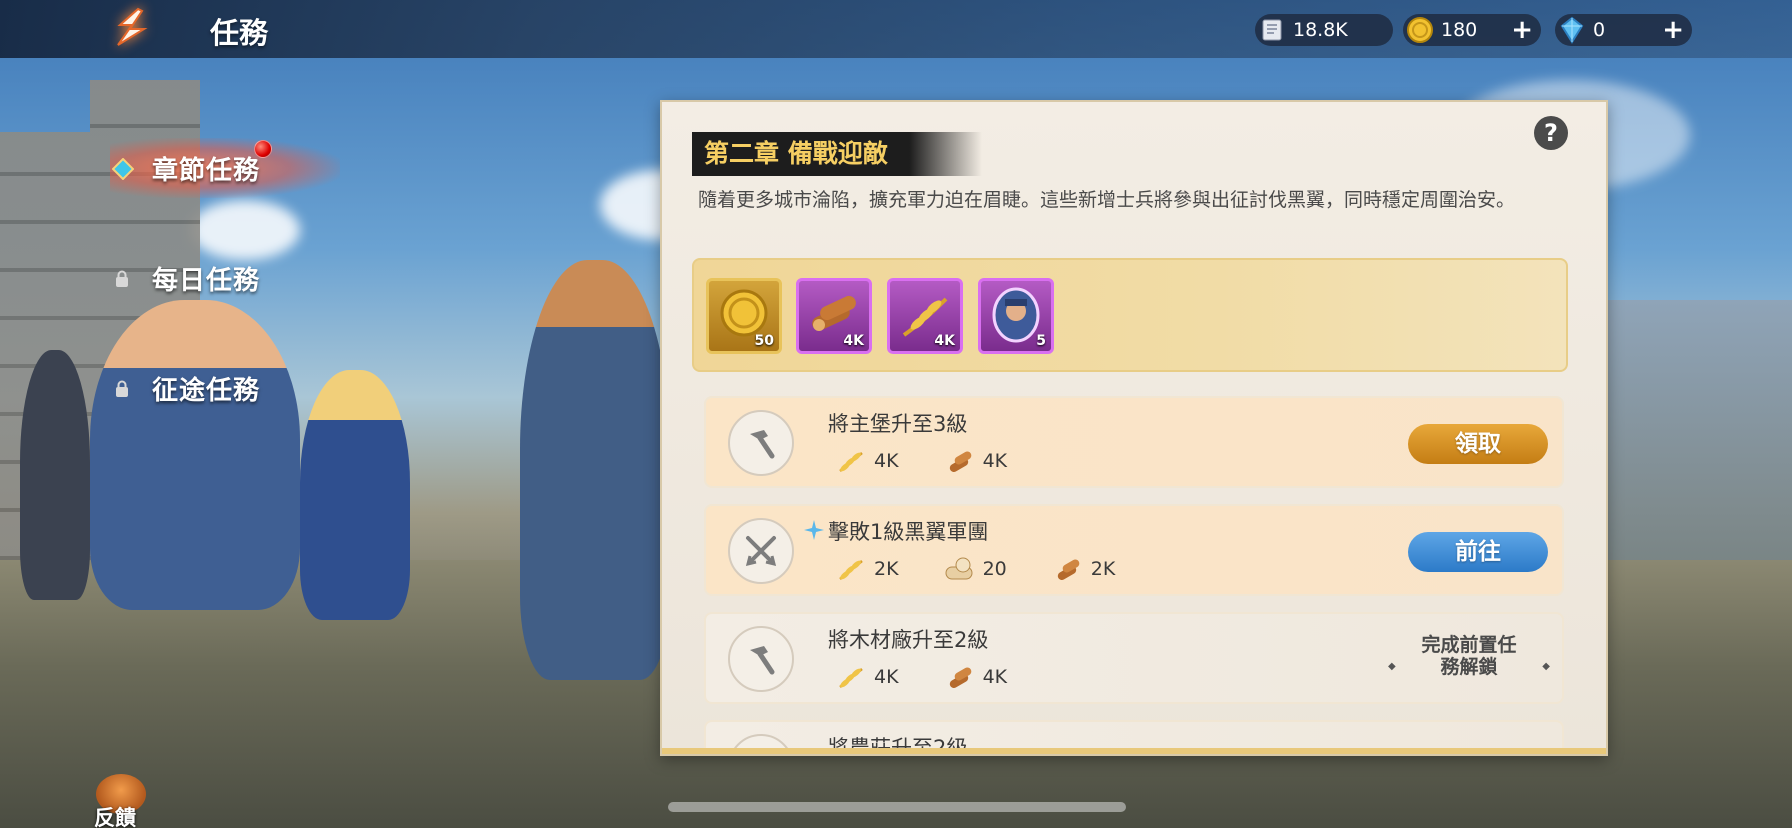 Image resolution: width=1792 pixels, height=828 pixels. I want to click on locked-status: ◆ 完成前置任 務解鎖 ◆, so click(1469, 656).